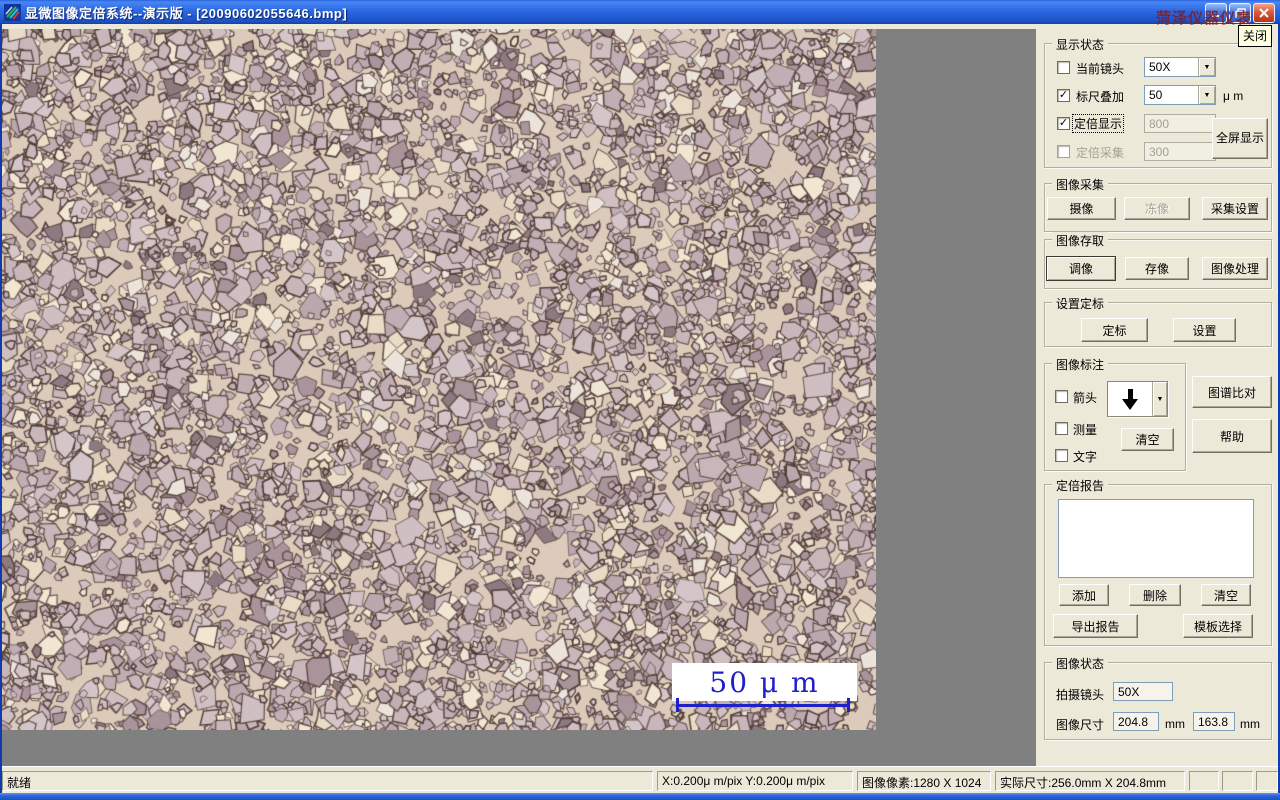 The height and width of the screenshot is (800, 1280). I want to click on height-unit-label: mm, so click(1250, 724).